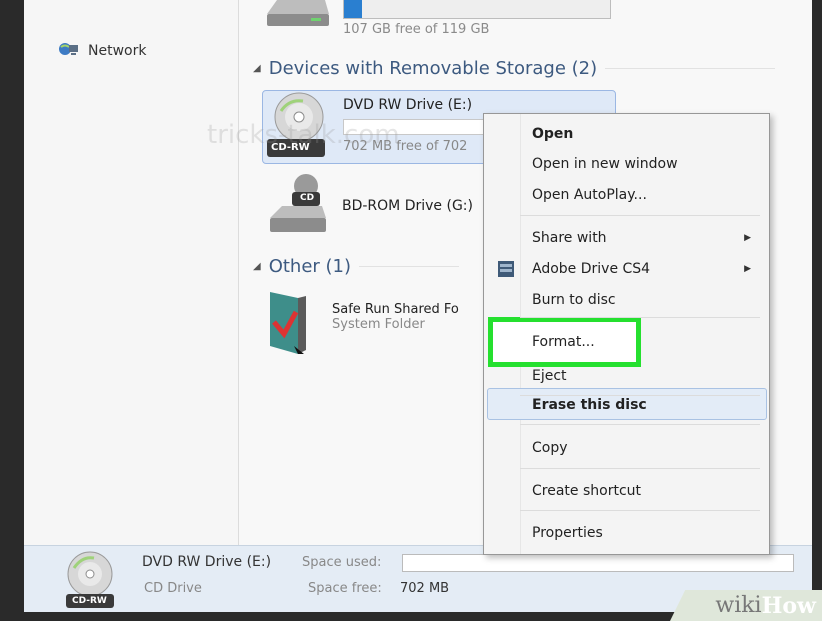  I want to click on photo-frame-left, so click(12, 310).